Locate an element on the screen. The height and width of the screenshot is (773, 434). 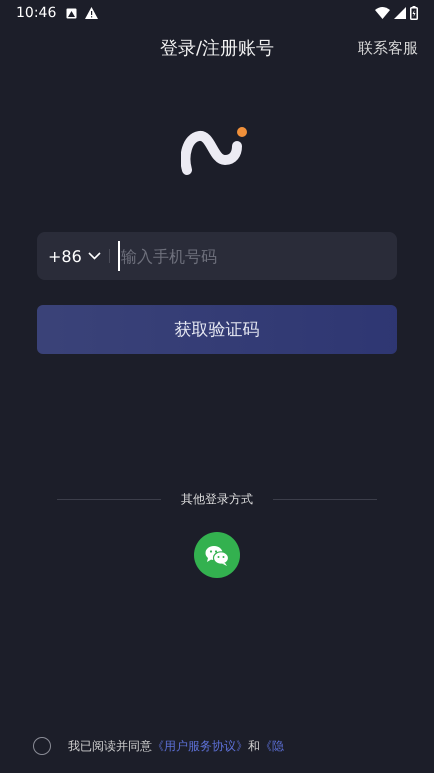
get-code-button: 获取验证码 is located at coordinates (217, 329).